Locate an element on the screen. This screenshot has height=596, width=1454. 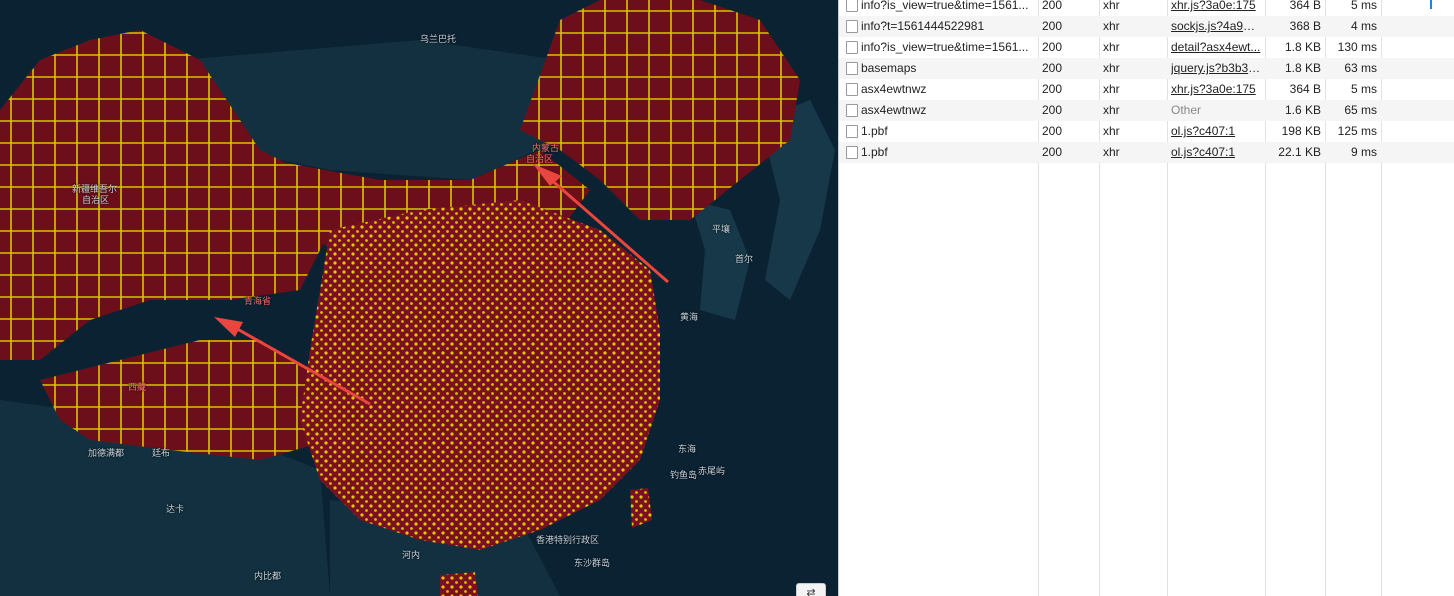
request-size: 22.1 KB is located at coordinates (1299, 152).